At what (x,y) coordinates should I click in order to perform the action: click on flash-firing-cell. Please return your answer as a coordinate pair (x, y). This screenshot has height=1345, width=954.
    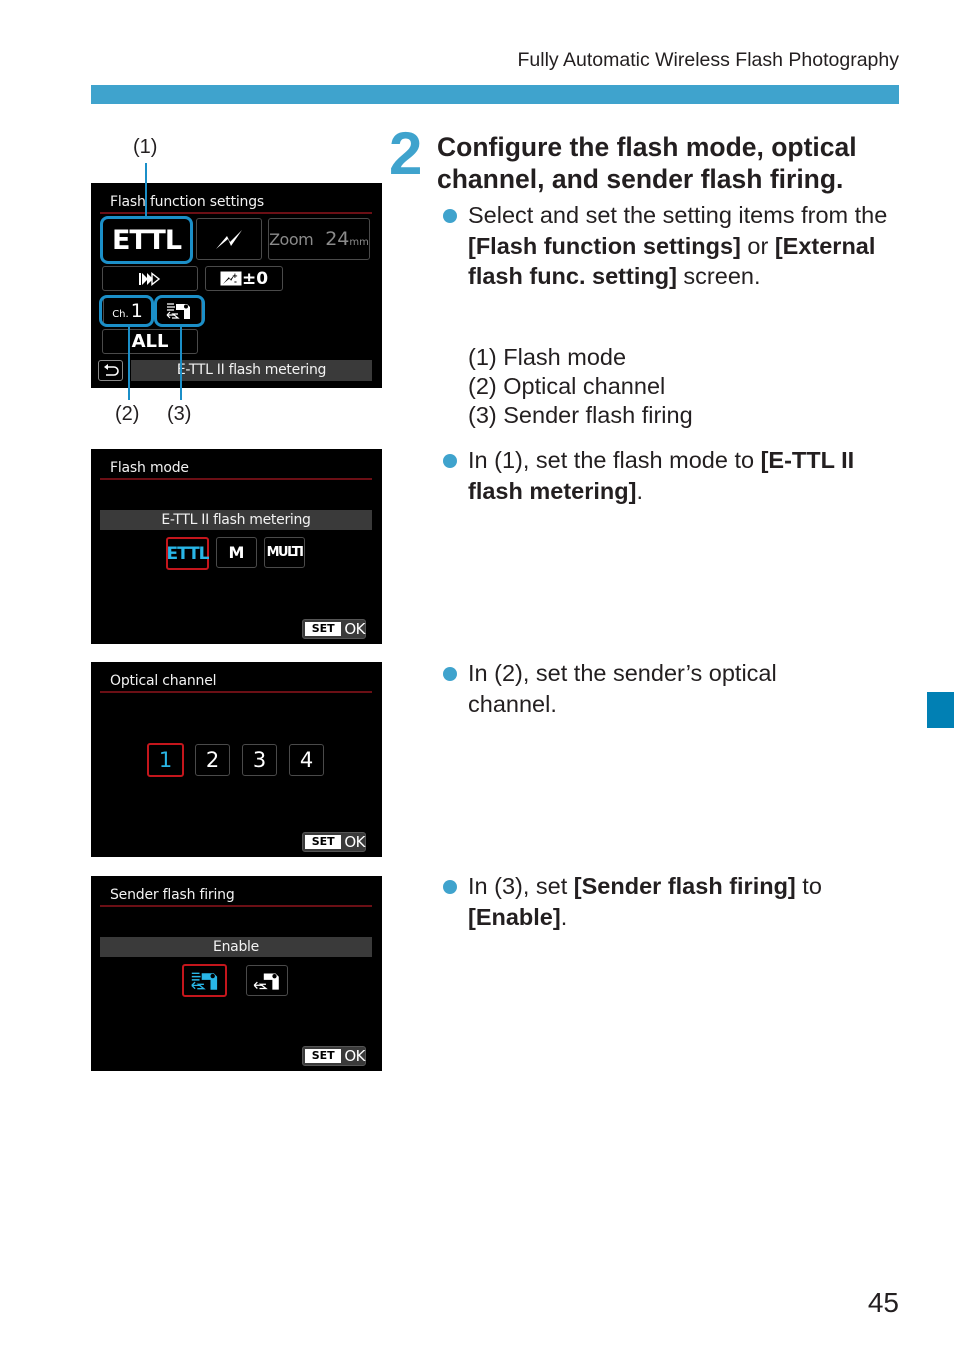
    Looking at the image, I should click on (229, 239).